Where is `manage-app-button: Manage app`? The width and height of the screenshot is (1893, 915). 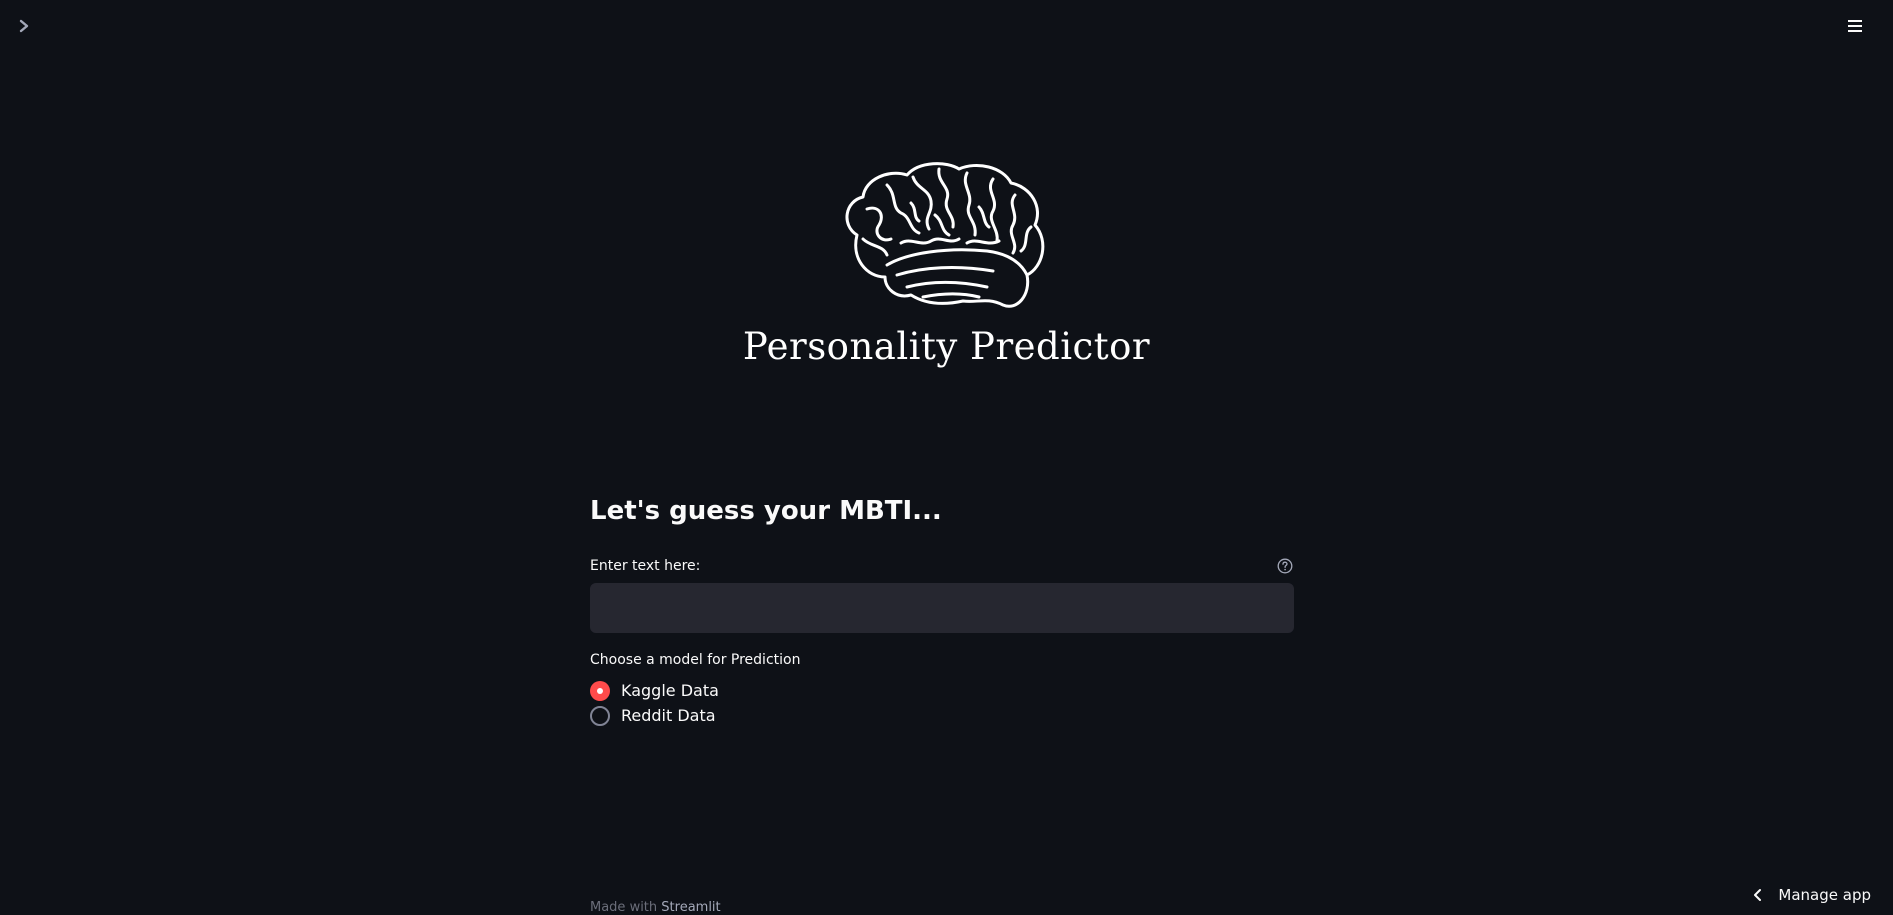 manage-app-button: Manage app is located at coordinates (1810, 895).